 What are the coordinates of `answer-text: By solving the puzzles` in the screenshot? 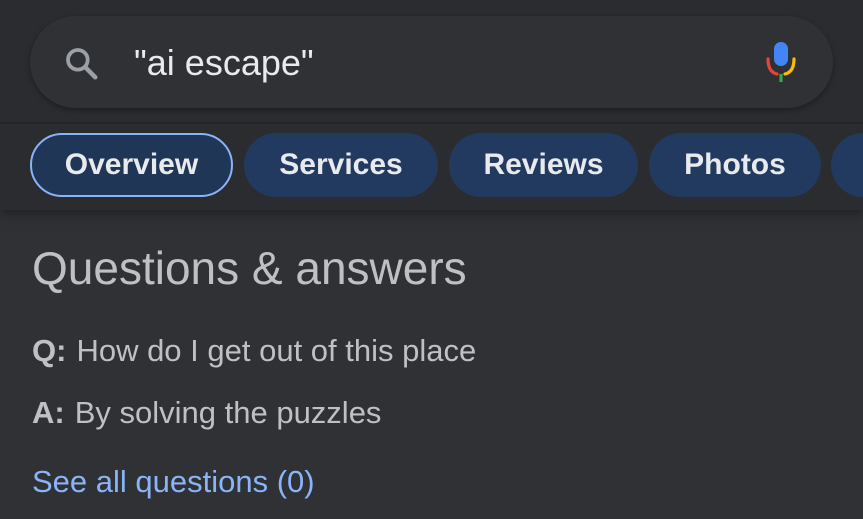 It's located at (228, 412).